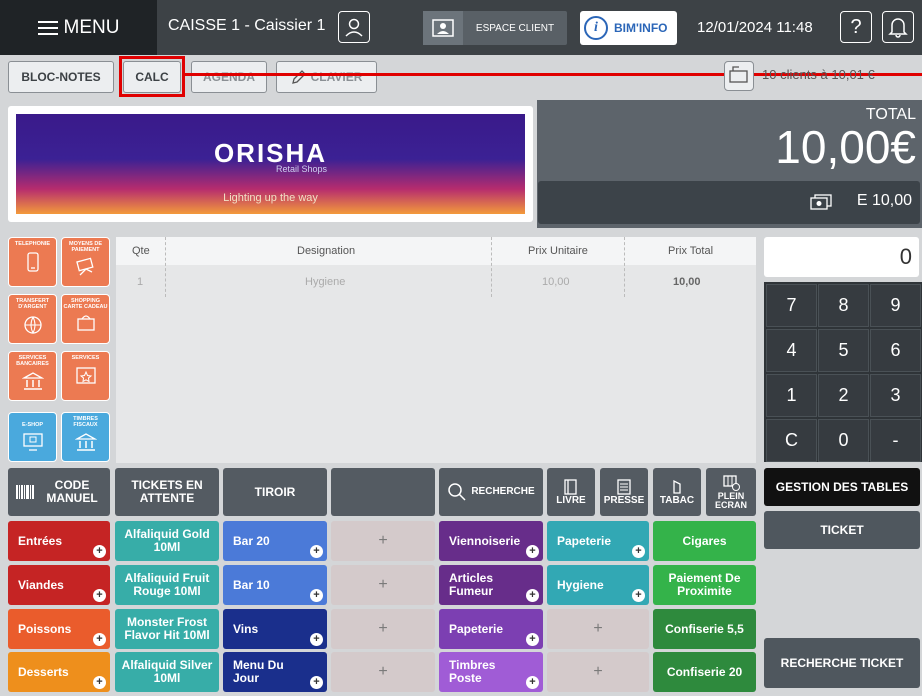 Image resolution: width=922 pixels, height=696 pixels. I want to click on row-total-price: 10,00, so click(687, 282).